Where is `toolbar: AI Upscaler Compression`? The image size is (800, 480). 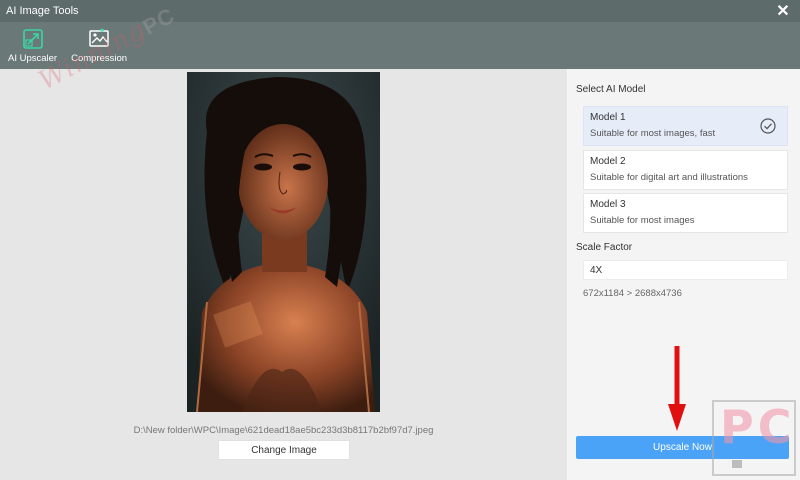 toolbar: AI Upscaler Compression is located at coordinates (400, 45).